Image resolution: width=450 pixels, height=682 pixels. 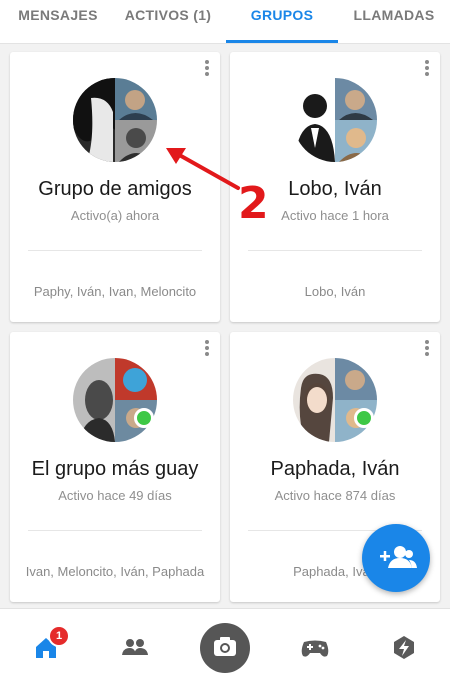 I want to click on bottom-navigation: 1, so click(x=225, y=645).